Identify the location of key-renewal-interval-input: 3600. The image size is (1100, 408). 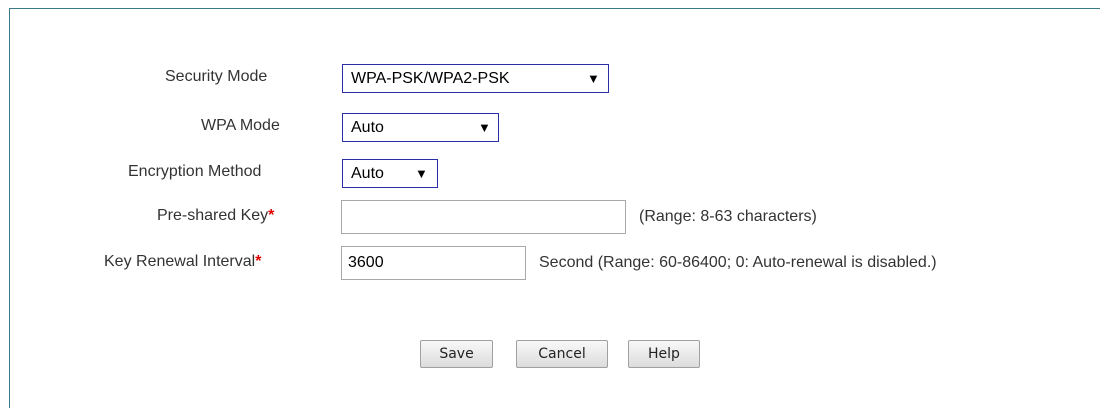
(433, 263).